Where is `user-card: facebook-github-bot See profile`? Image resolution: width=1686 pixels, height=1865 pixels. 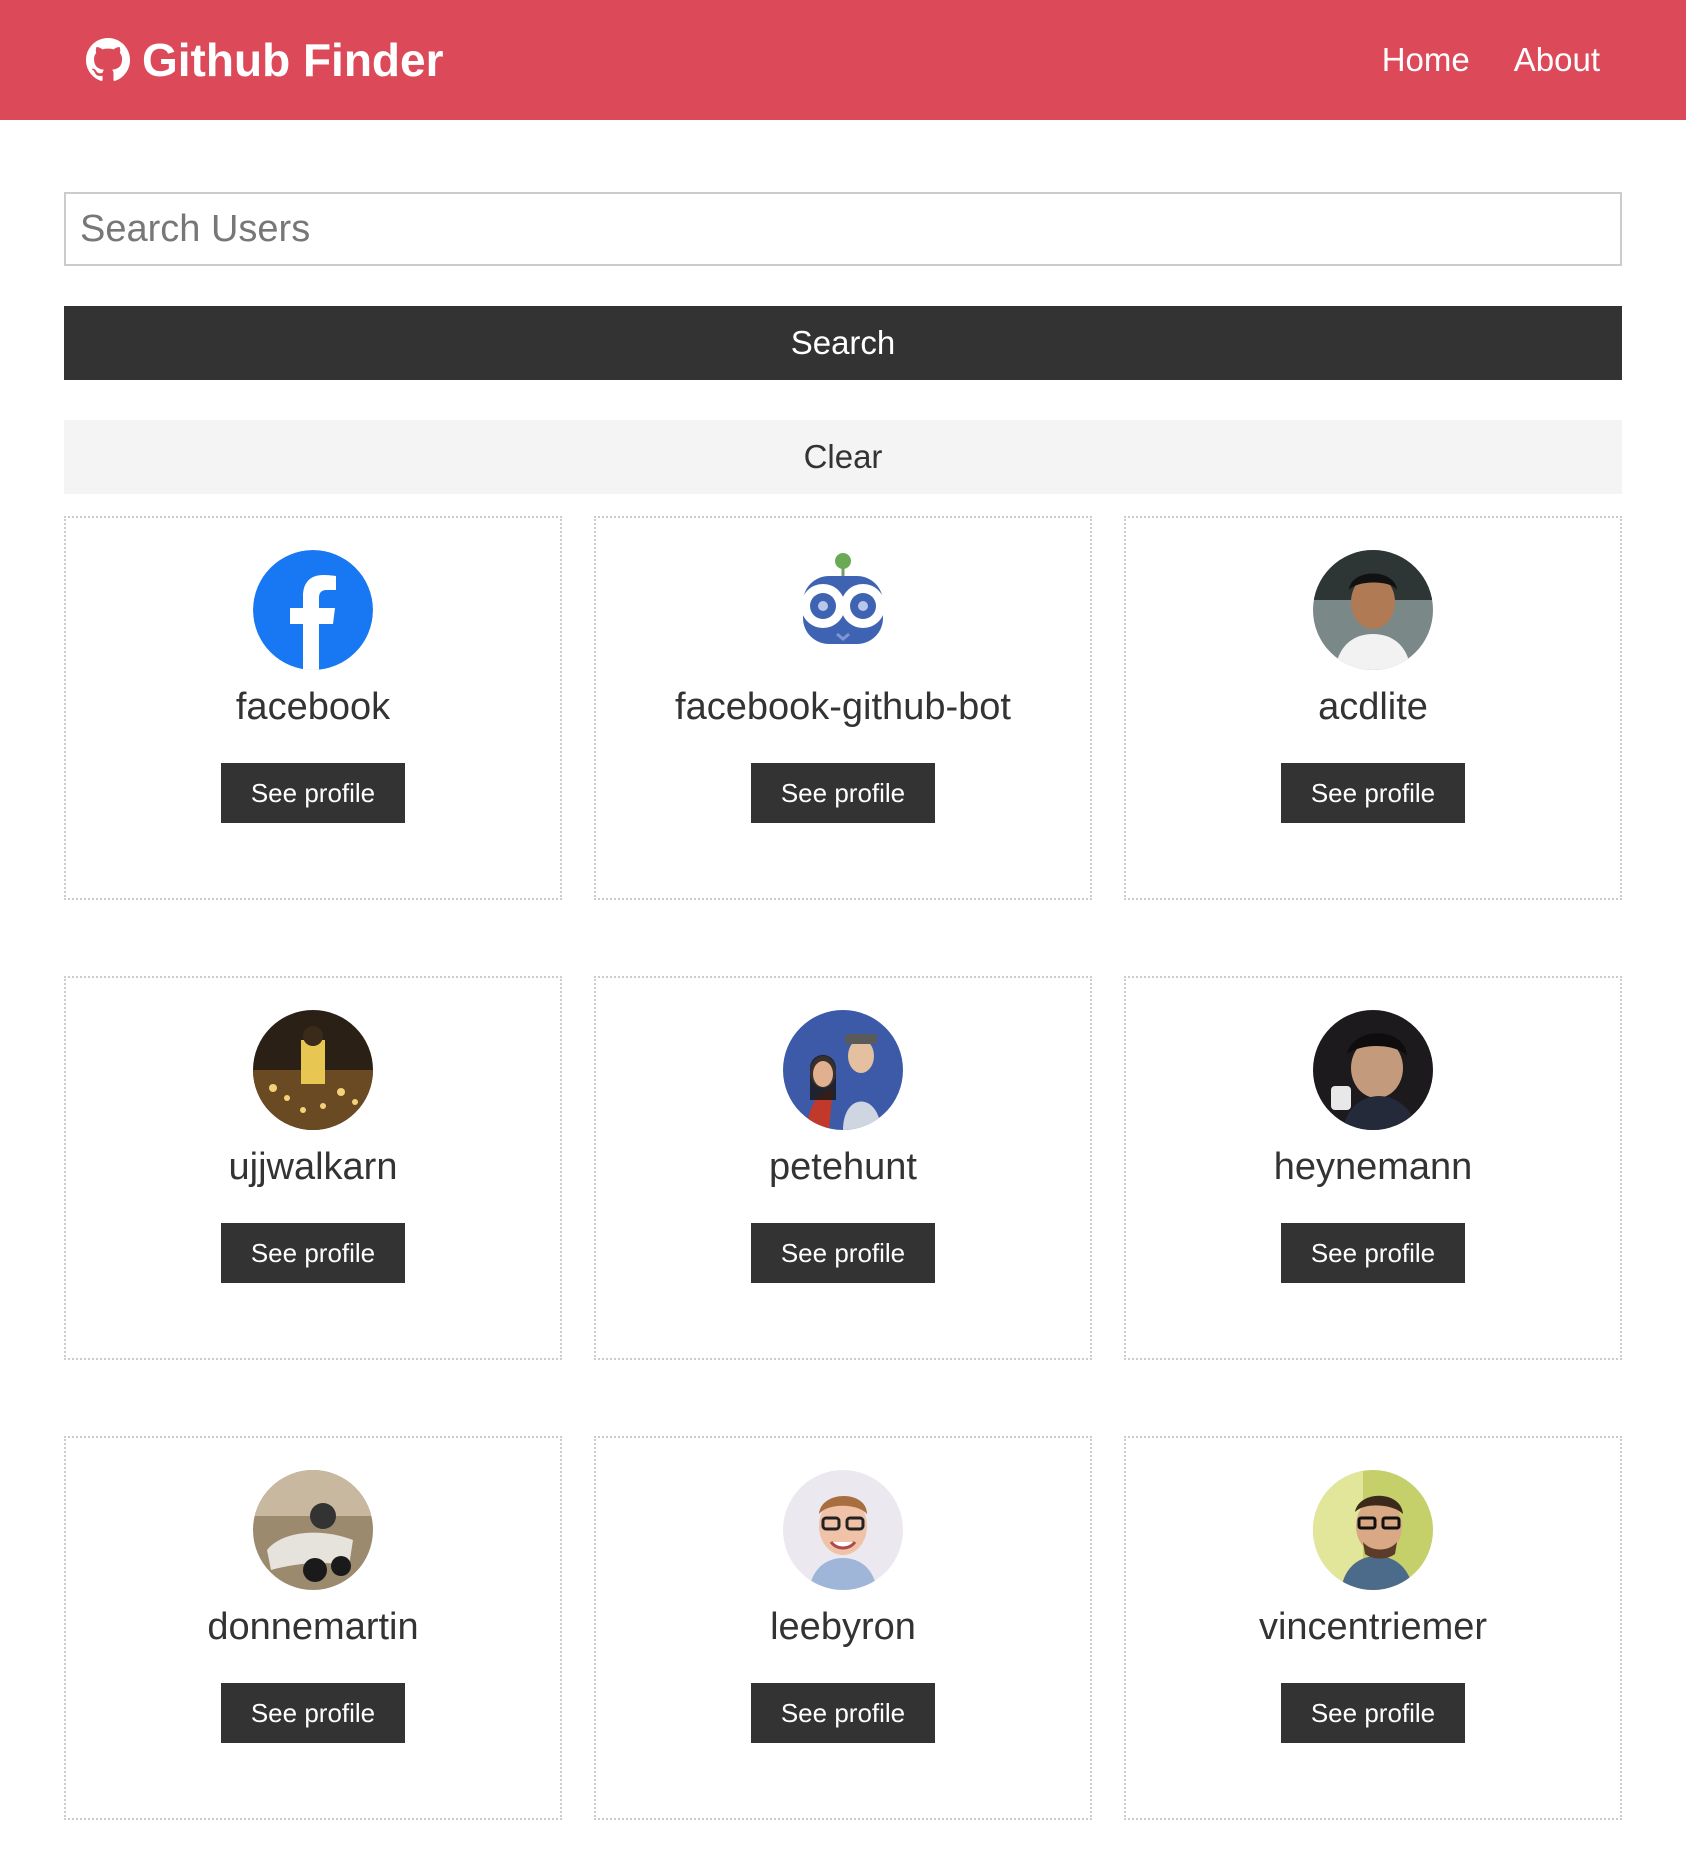
user-card: facebook-github-bot See profile is located at coordinates (843, 708).